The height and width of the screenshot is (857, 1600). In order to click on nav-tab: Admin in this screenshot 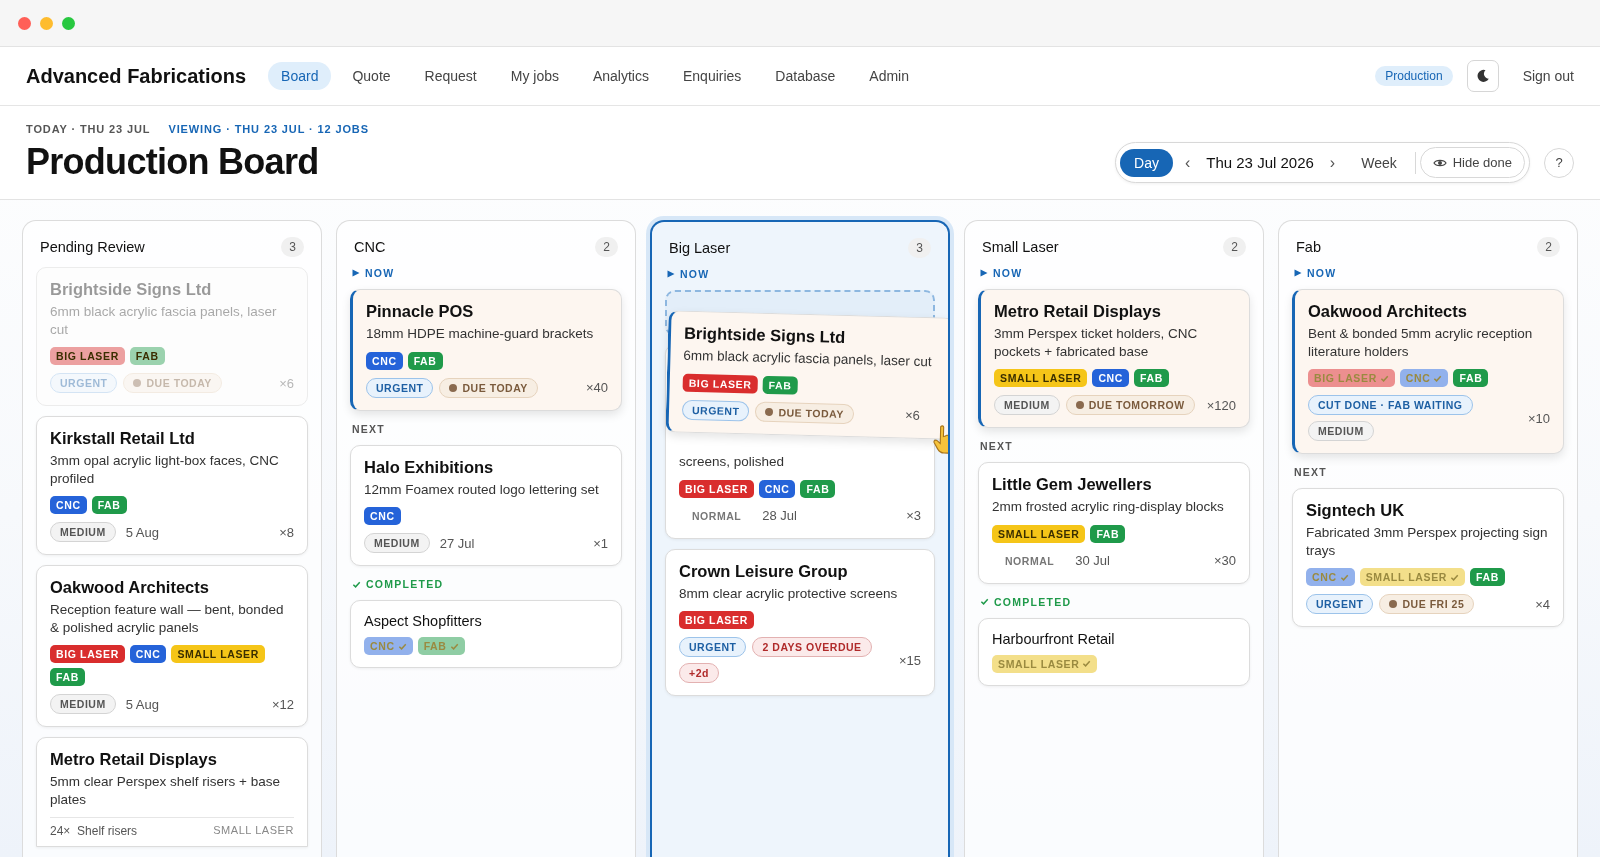, I will do `click(889, 76)`.